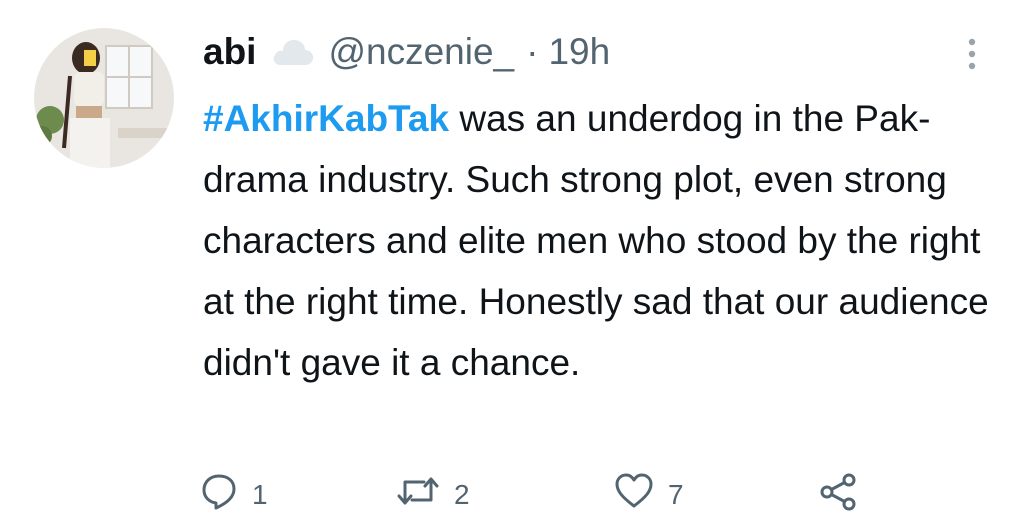 The image size is (1024, 531). I want to click on heart-icon, so click(634, 494).